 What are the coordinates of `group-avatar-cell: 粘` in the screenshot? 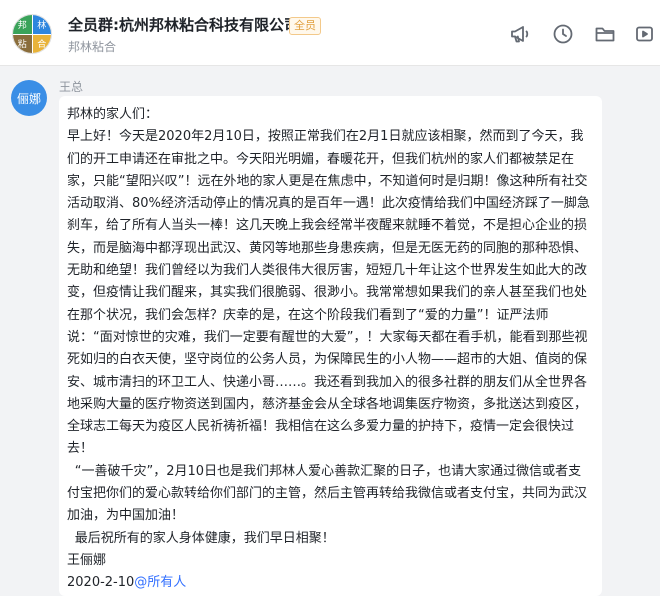 It's located at (22, 43).